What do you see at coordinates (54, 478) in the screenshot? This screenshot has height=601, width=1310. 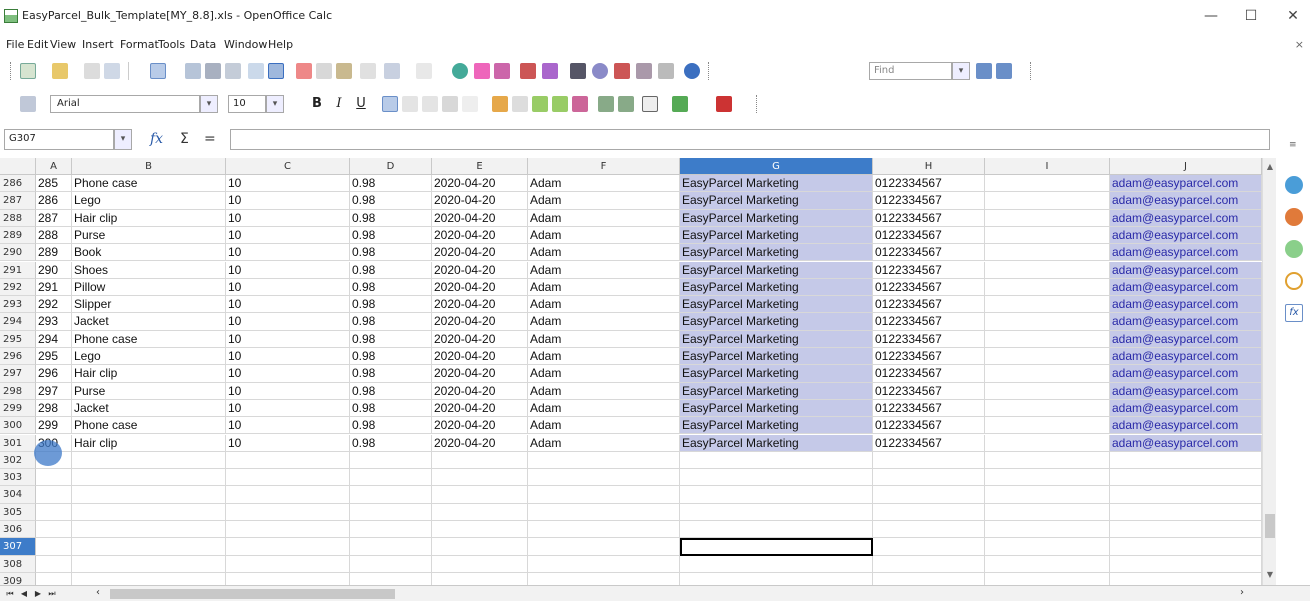 I see `cell-a` at bounding box center [54, 478].